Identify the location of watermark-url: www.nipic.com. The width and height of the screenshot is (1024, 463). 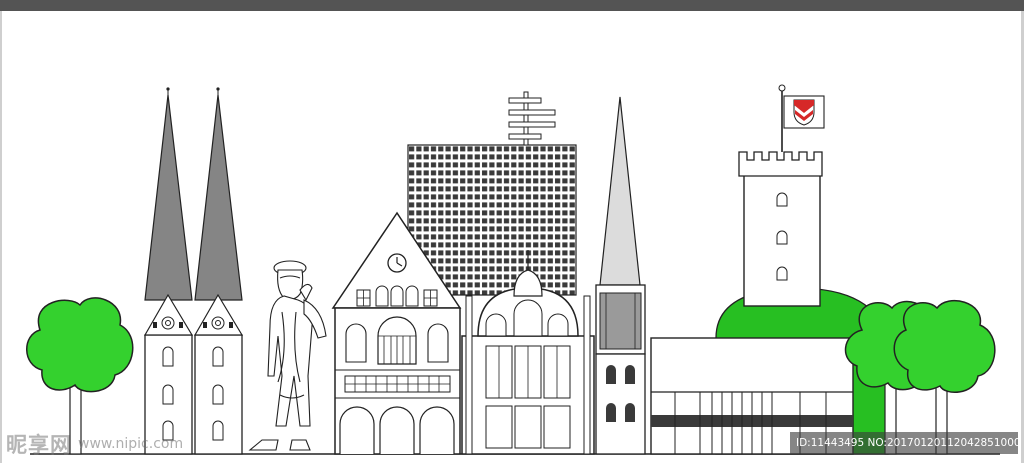
(131, 444).